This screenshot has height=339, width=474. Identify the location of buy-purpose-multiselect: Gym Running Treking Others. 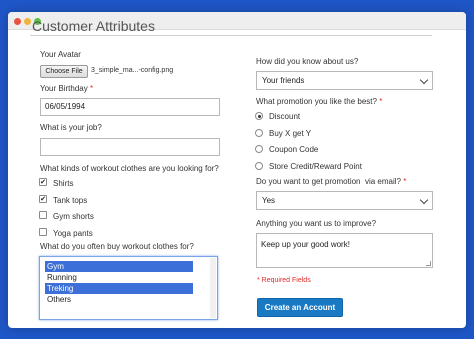
(128, 288).